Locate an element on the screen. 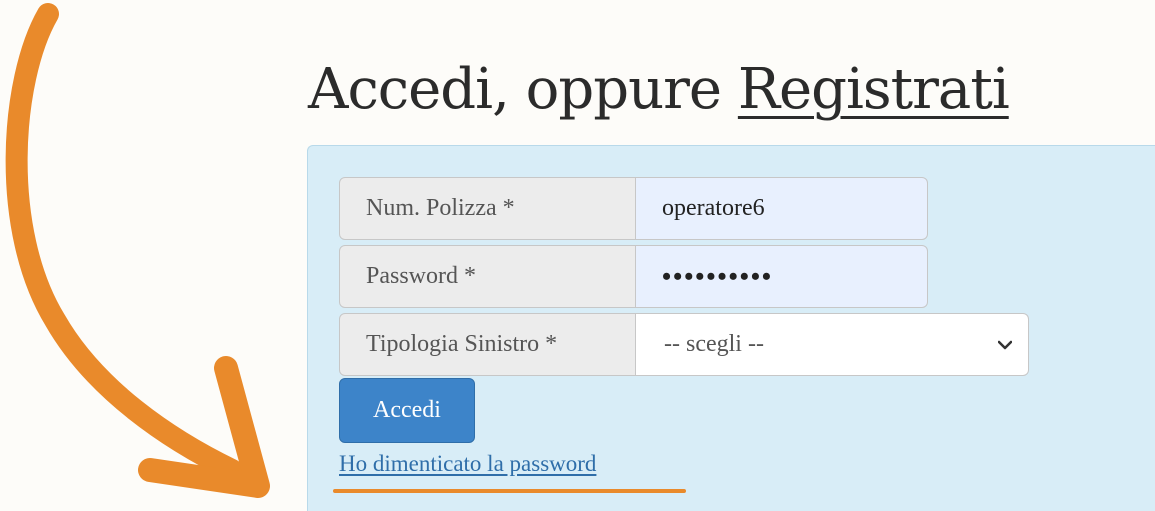 This screenshot has width=1155, height=511. login-button: Accedi is located at coordinates (407, 410).